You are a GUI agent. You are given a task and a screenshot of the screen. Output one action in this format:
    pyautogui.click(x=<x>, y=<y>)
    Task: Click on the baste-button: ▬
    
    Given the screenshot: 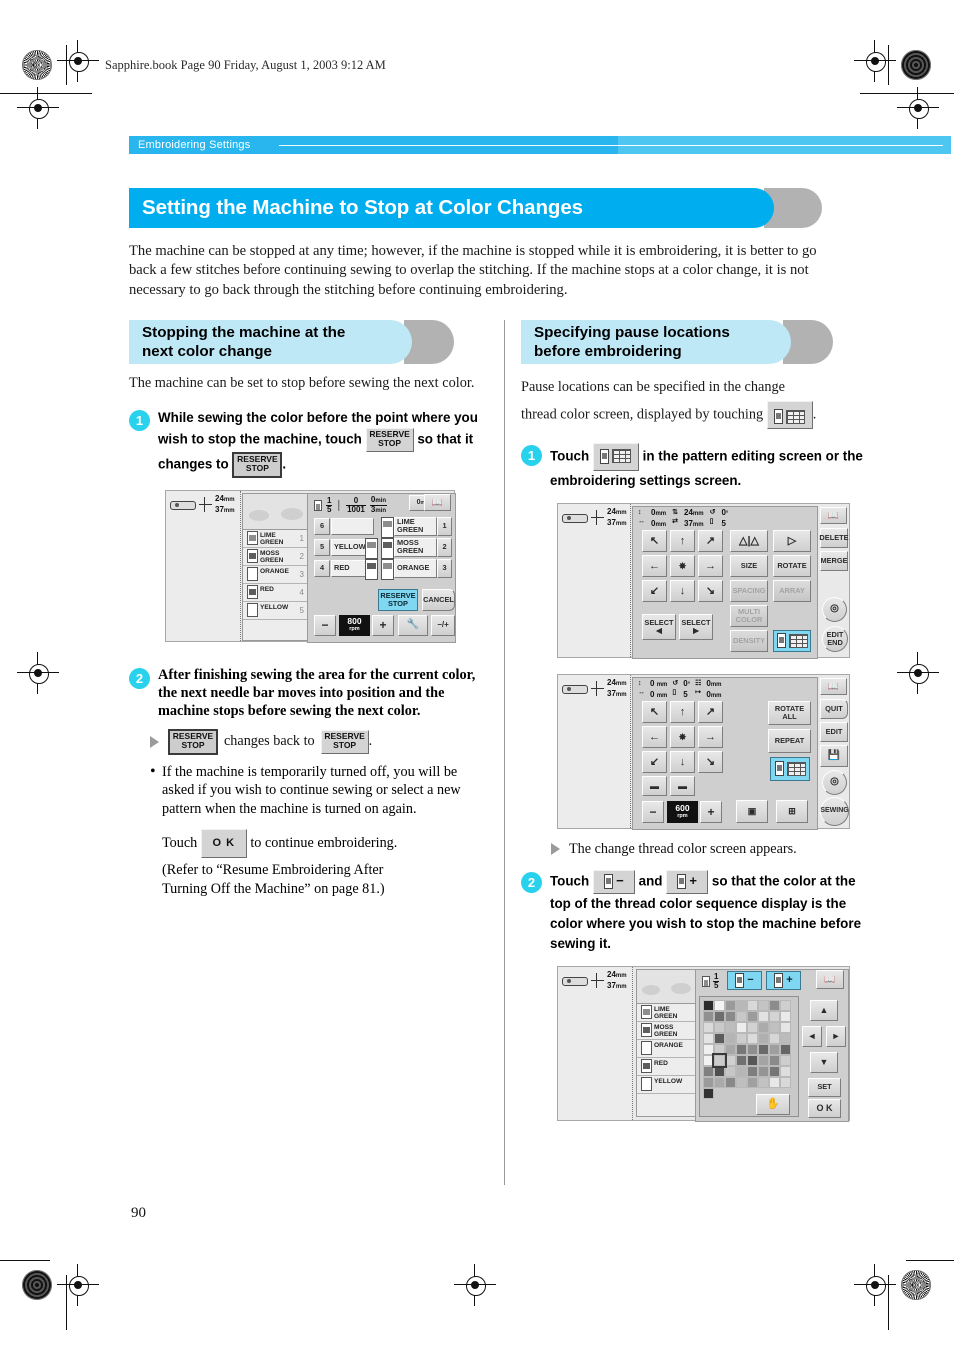 What is the action you would take?
    pyautogui.click(x=682, y=785)
    